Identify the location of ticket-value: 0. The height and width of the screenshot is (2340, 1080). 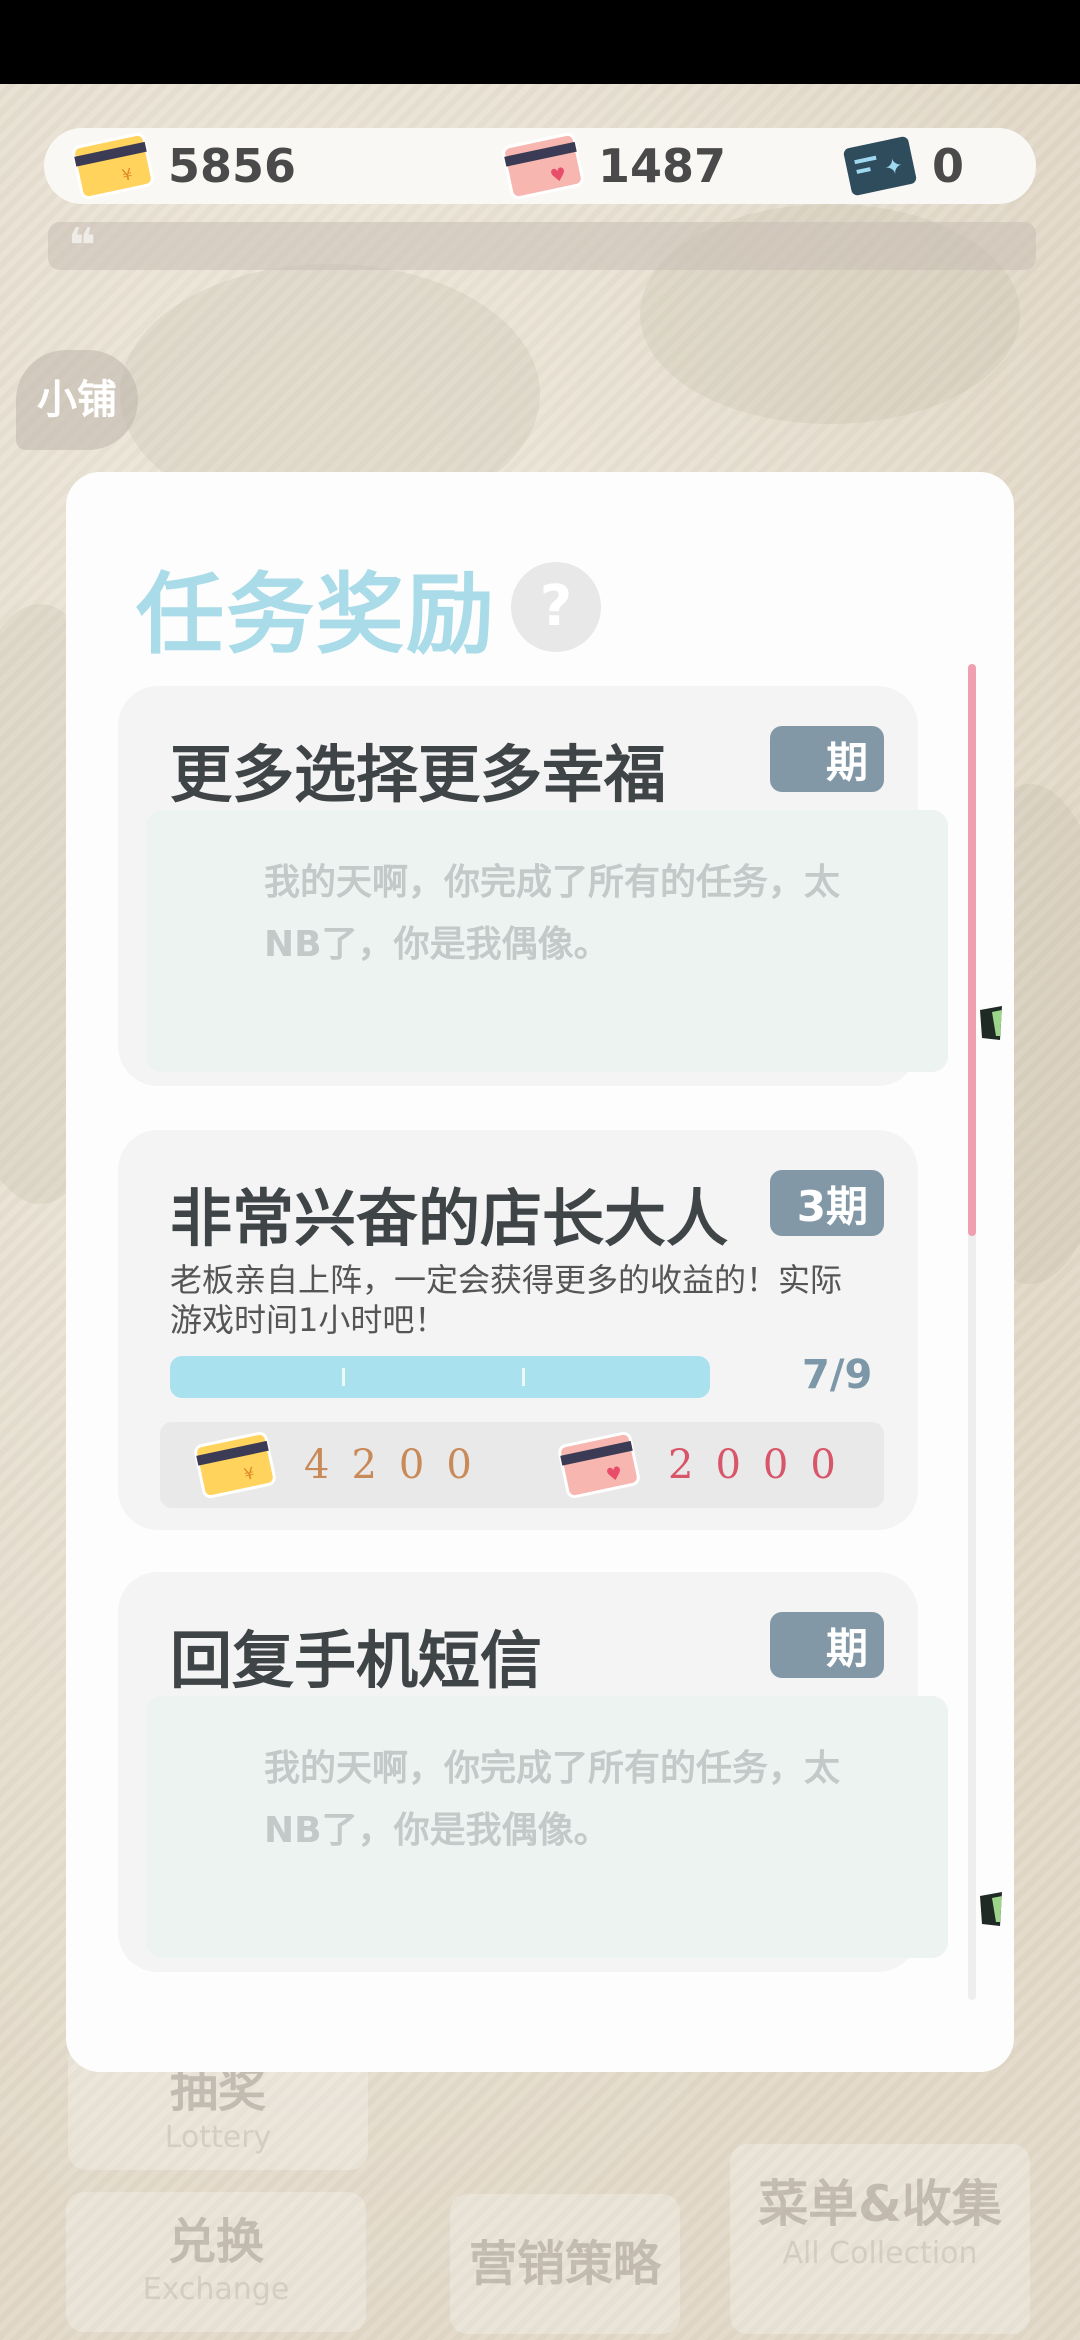
(948, 166).